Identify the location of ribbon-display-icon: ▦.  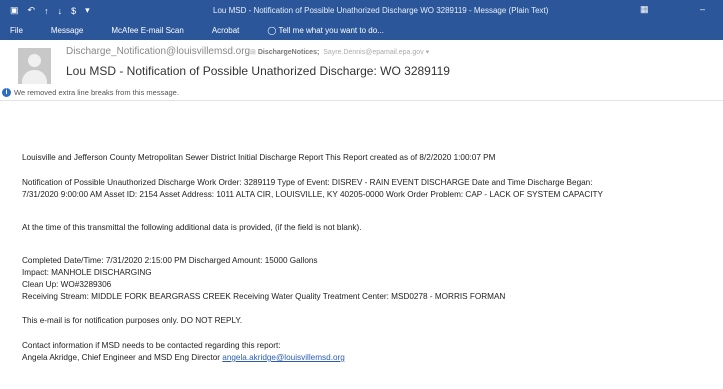
(644, 9).